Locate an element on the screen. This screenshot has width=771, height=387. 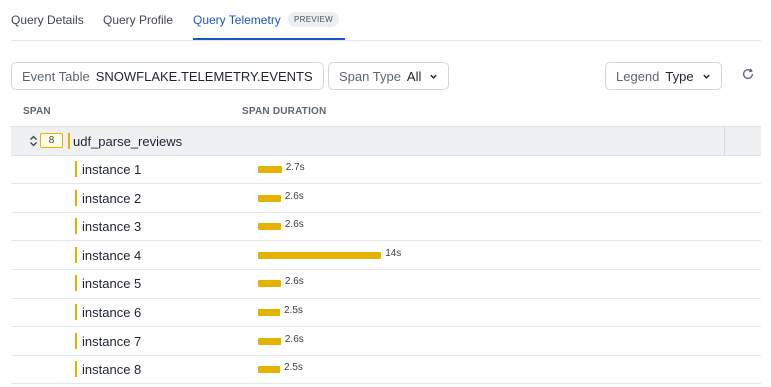
event-table-value: SNOWFLAKE.TELEMETRY.EVENTS is located at coordinates (204, 76).